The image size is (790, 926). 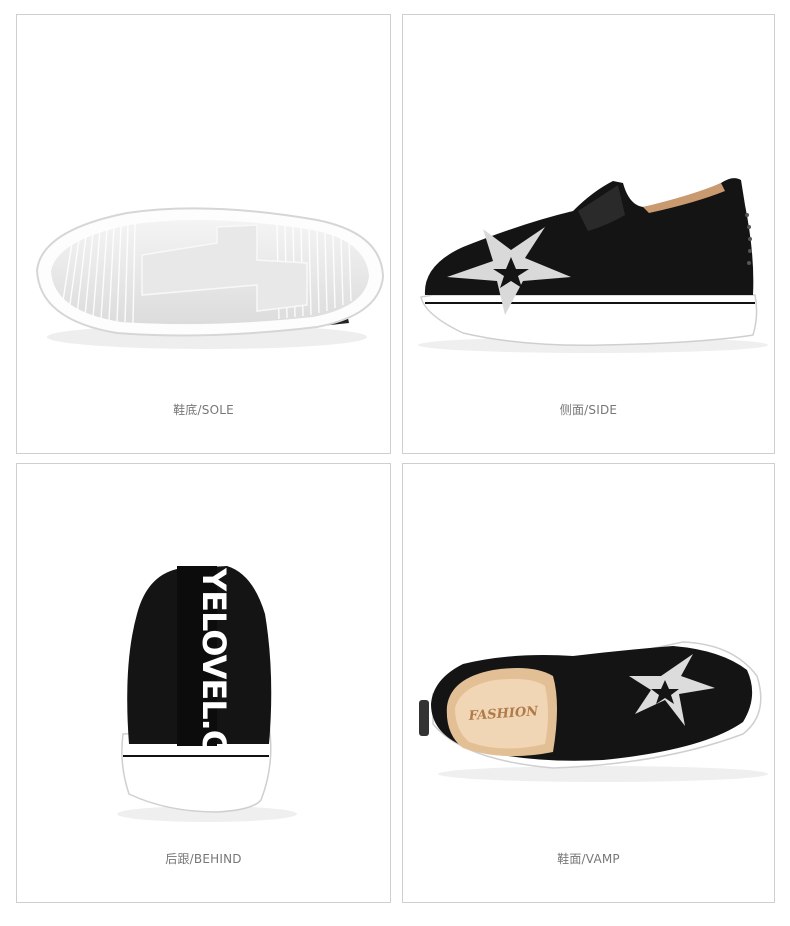 What do you see at coordinates (214, 659) in the screenshot?
I see `heel-logo-text: YELOVEL.C` at bounding box center [214, 659].